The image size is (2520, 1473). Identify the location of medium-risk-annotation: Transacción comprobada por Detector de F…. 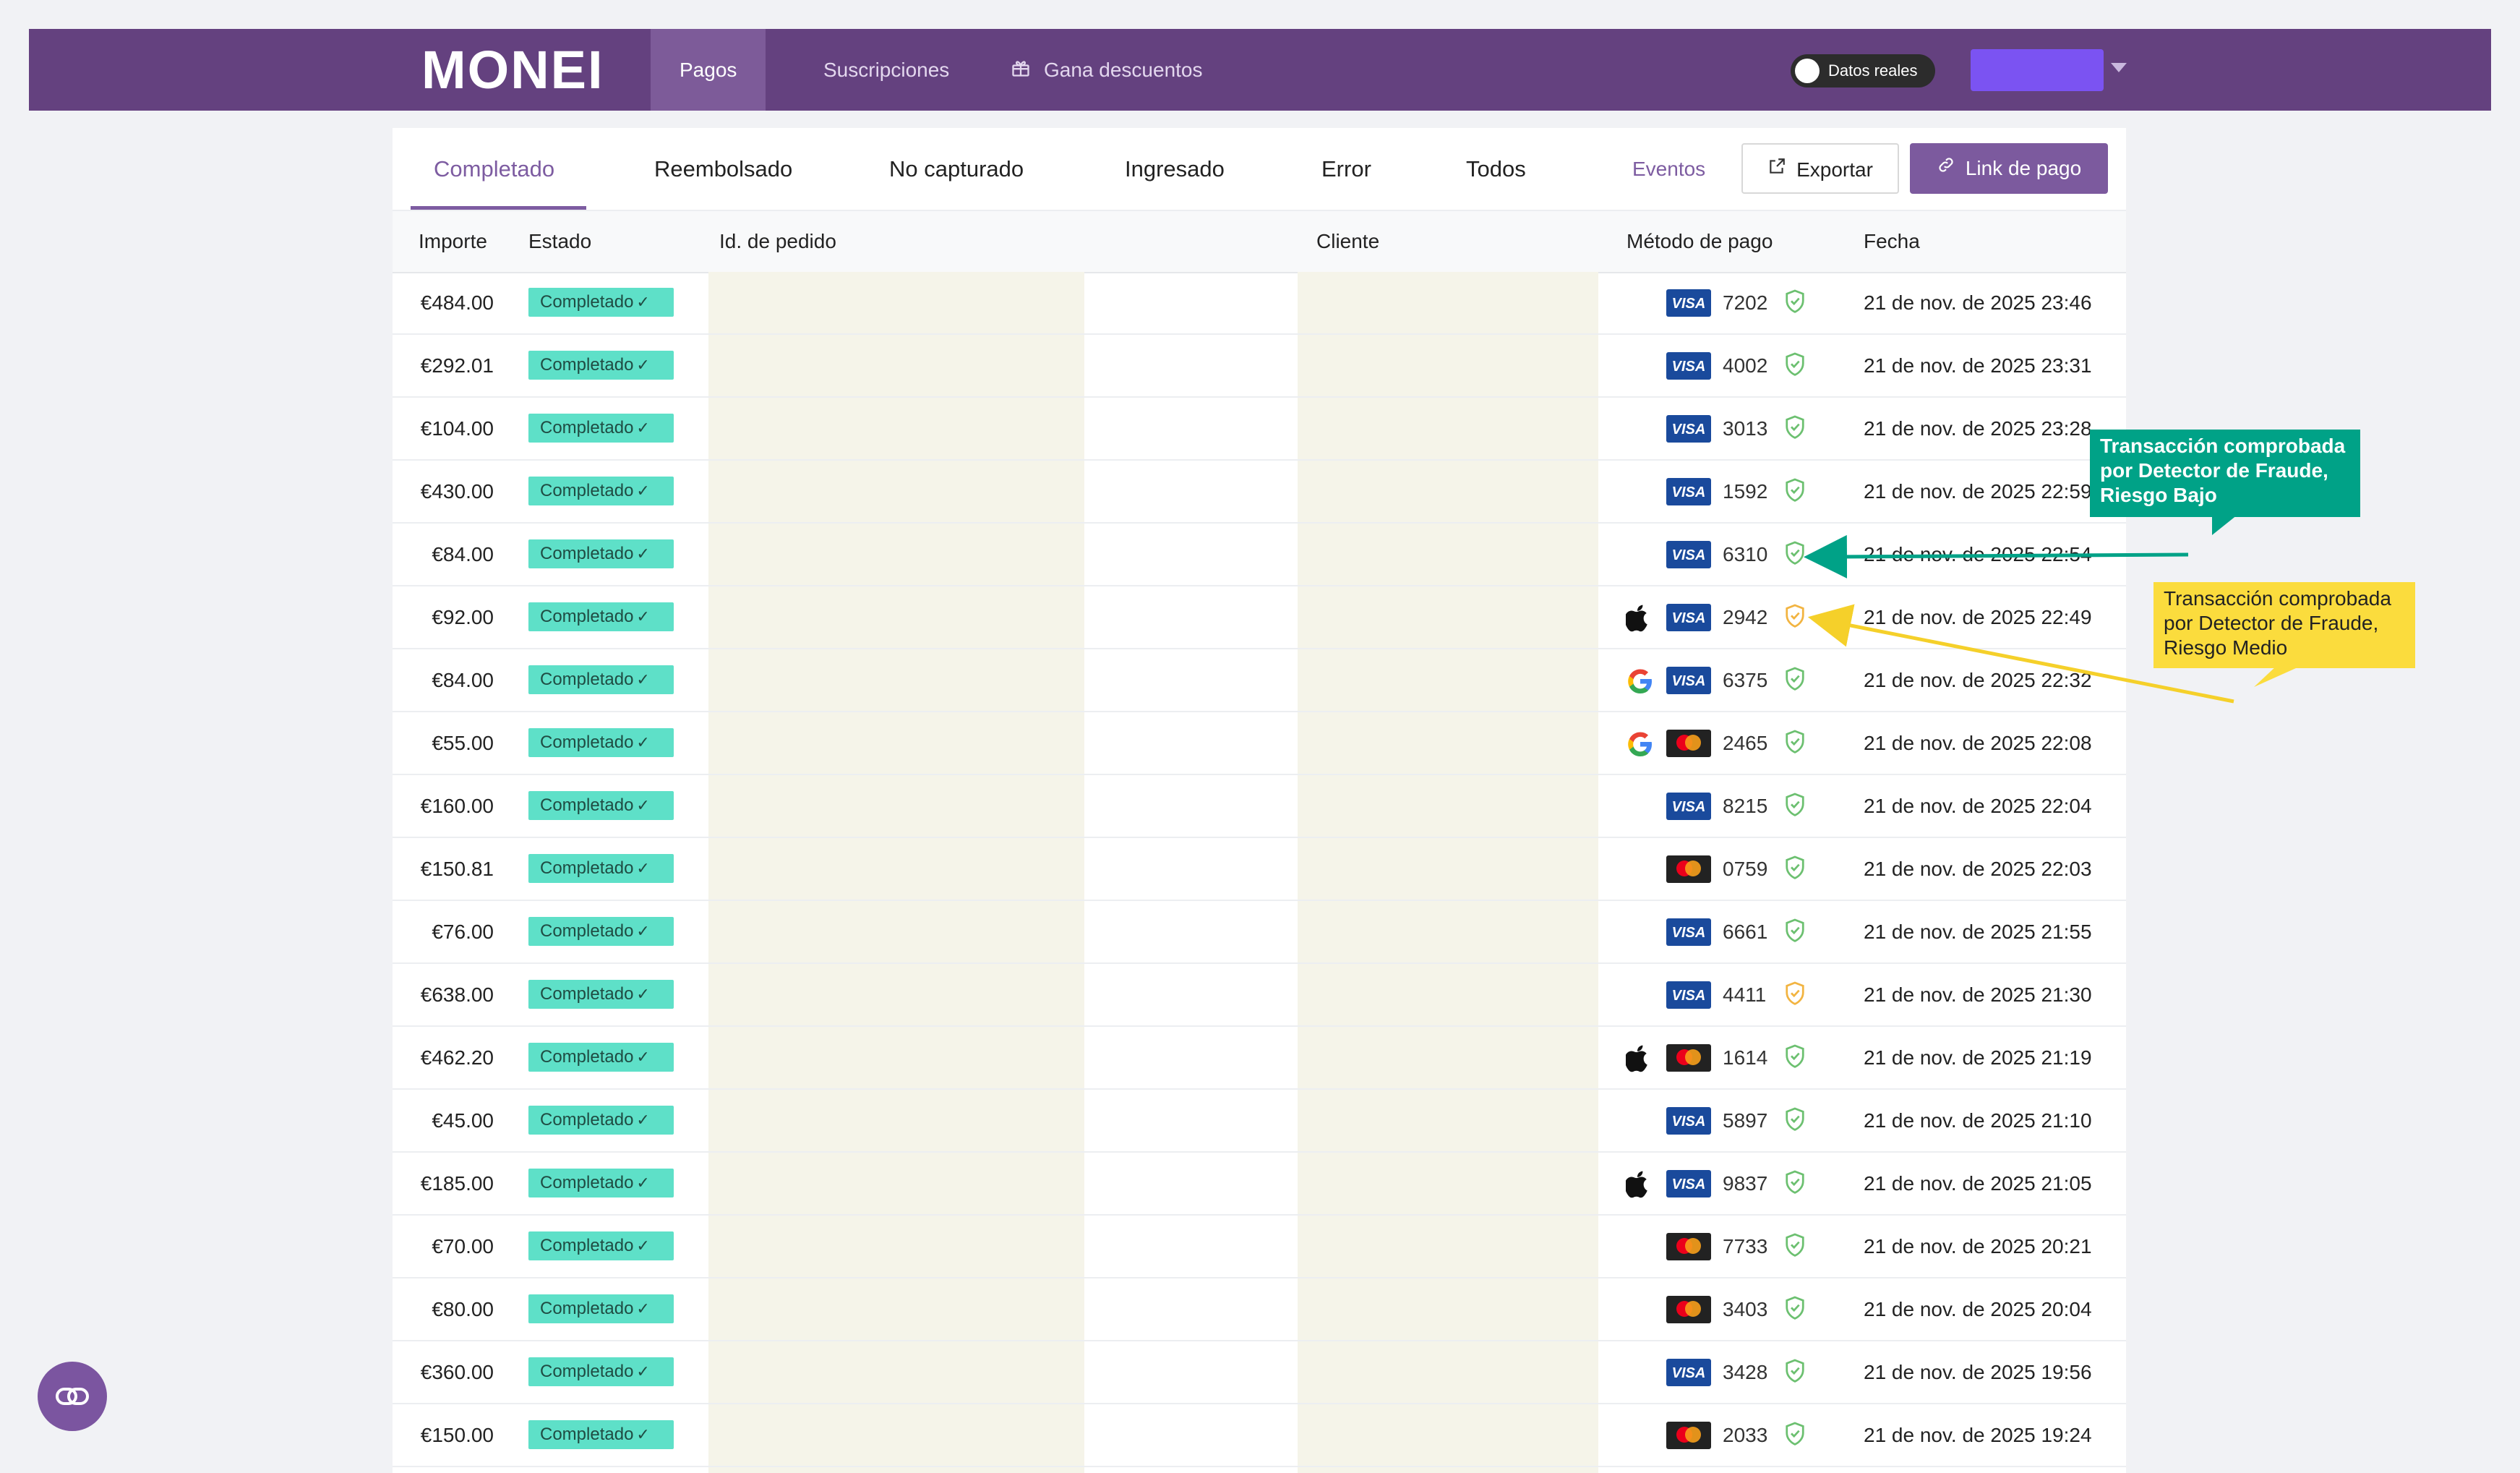
(2284, 625).